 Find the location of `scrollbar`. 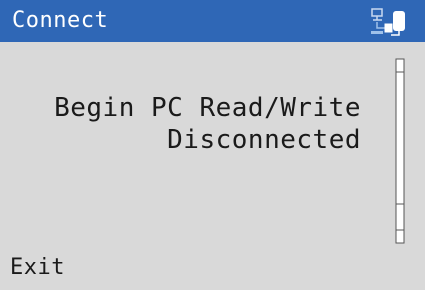

scrollbar is located at coordinates (400, 151).